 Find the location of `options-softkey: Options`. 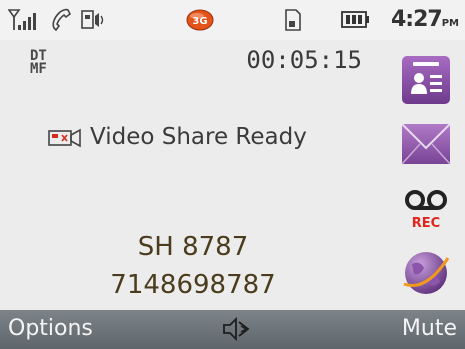

options-softkey: Options is located at coordinates (50, 328).